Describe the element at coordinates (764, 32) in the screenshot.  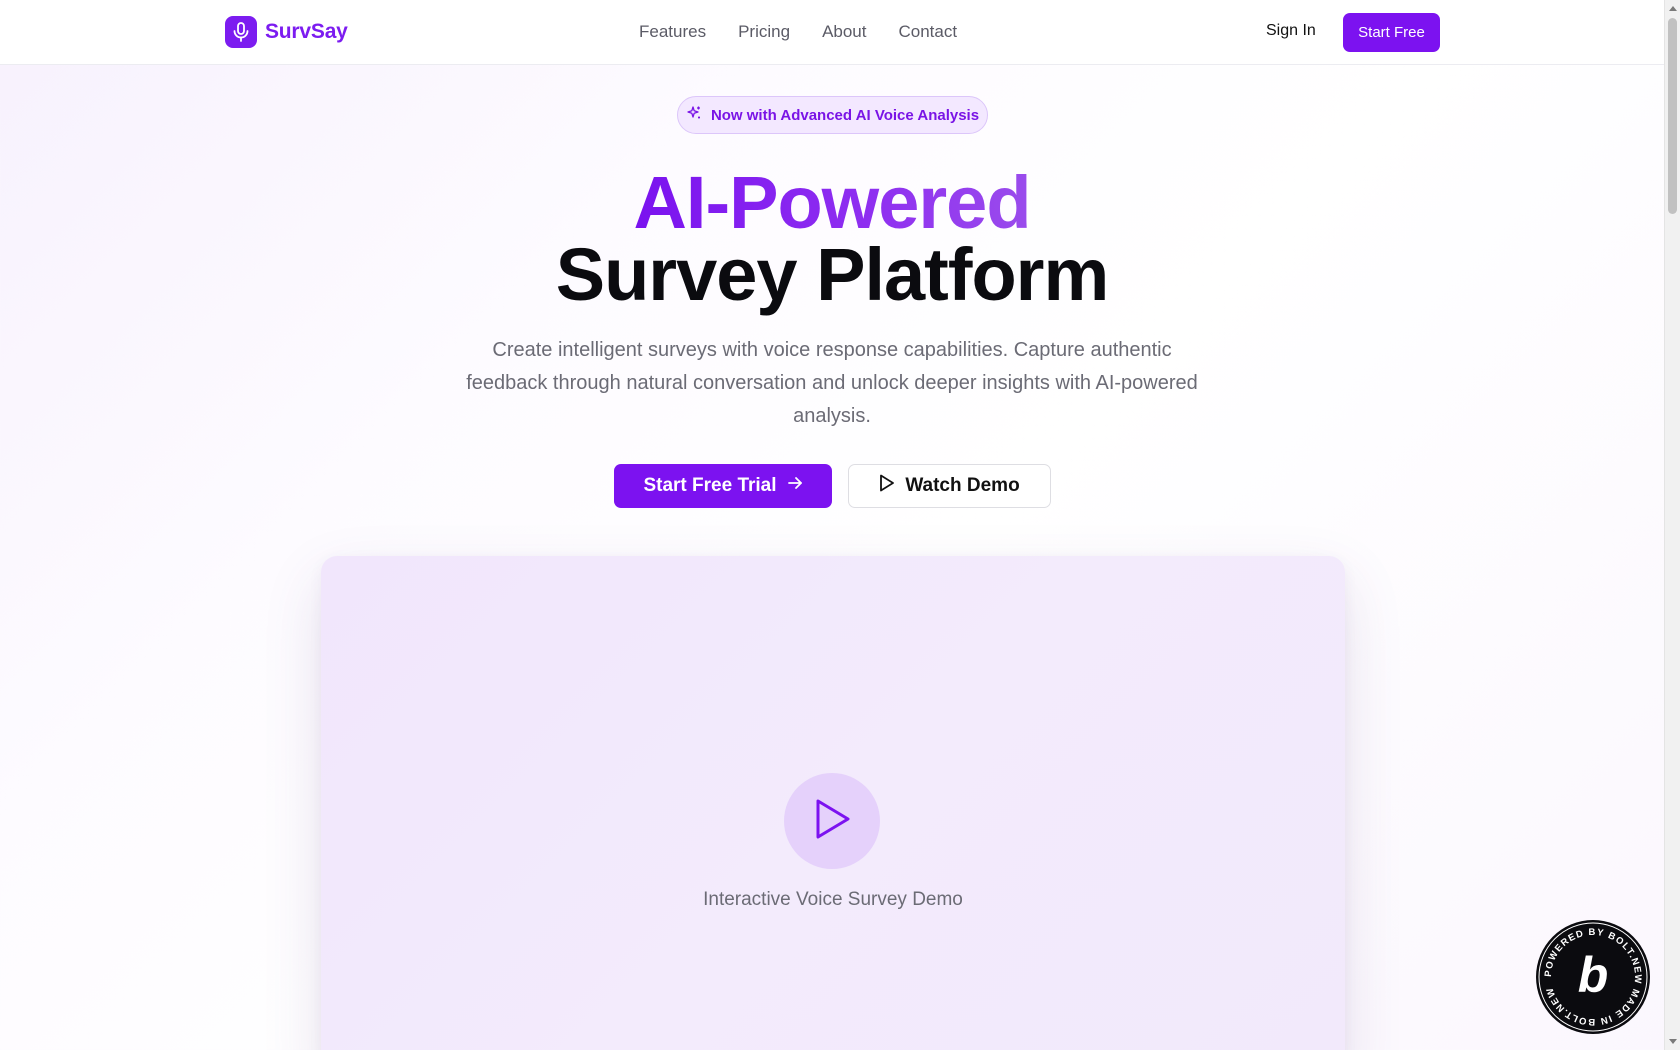
I see `nav-link-pricing: Pricing` at that location.